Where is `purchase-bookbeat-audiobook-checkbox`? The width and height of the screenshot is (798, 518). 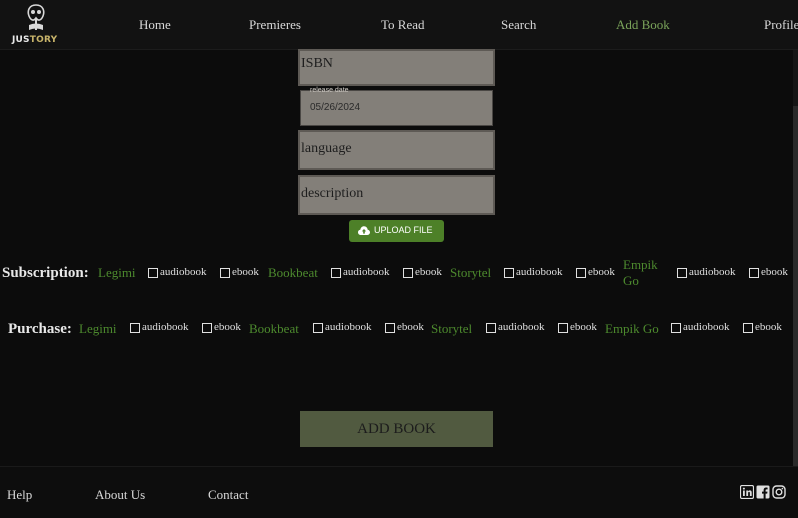
purchase-bookbeat-audiobook-checkbox is located at coordinates (318, 328).